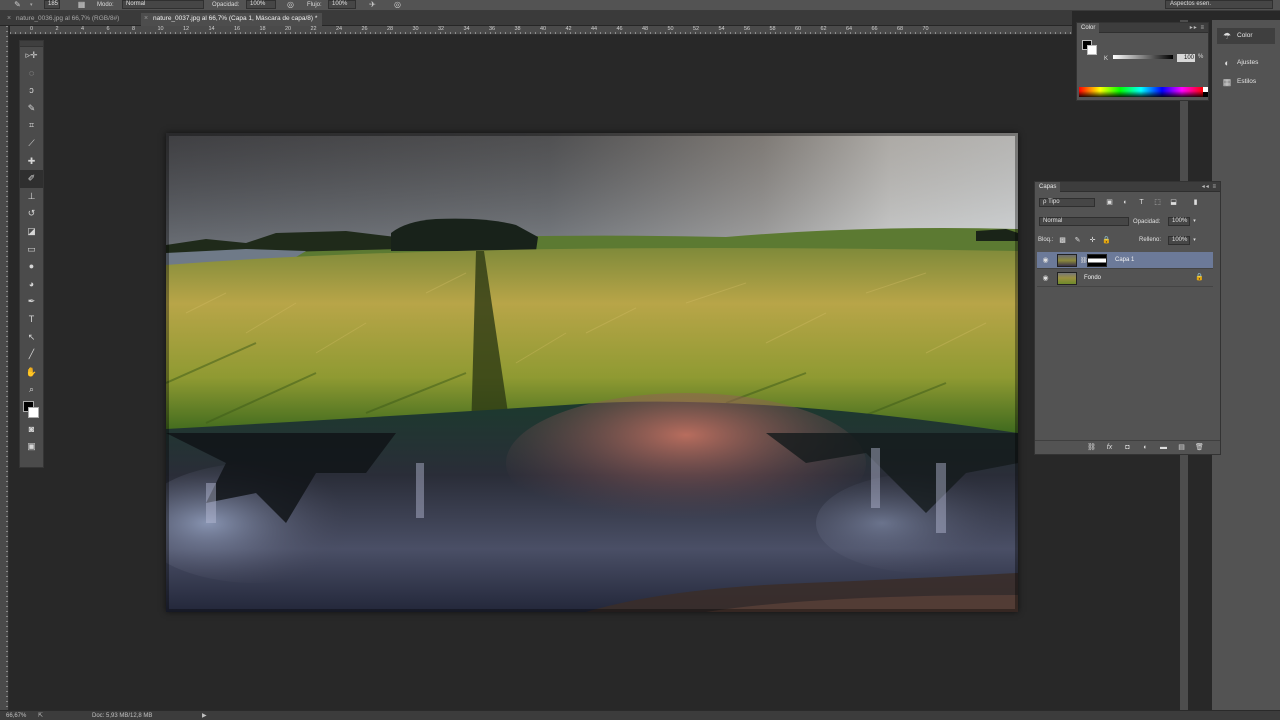 The height and width of the screenshot is (720, 1280). I want to click on move-tool-icon: ▹✛, so click(31, 56).